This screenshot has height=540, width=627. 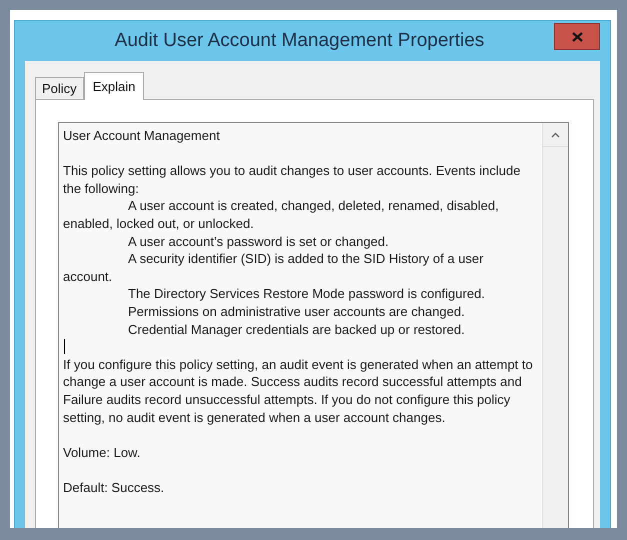 I want to click on scrollbar, so click(x=555, y=325).